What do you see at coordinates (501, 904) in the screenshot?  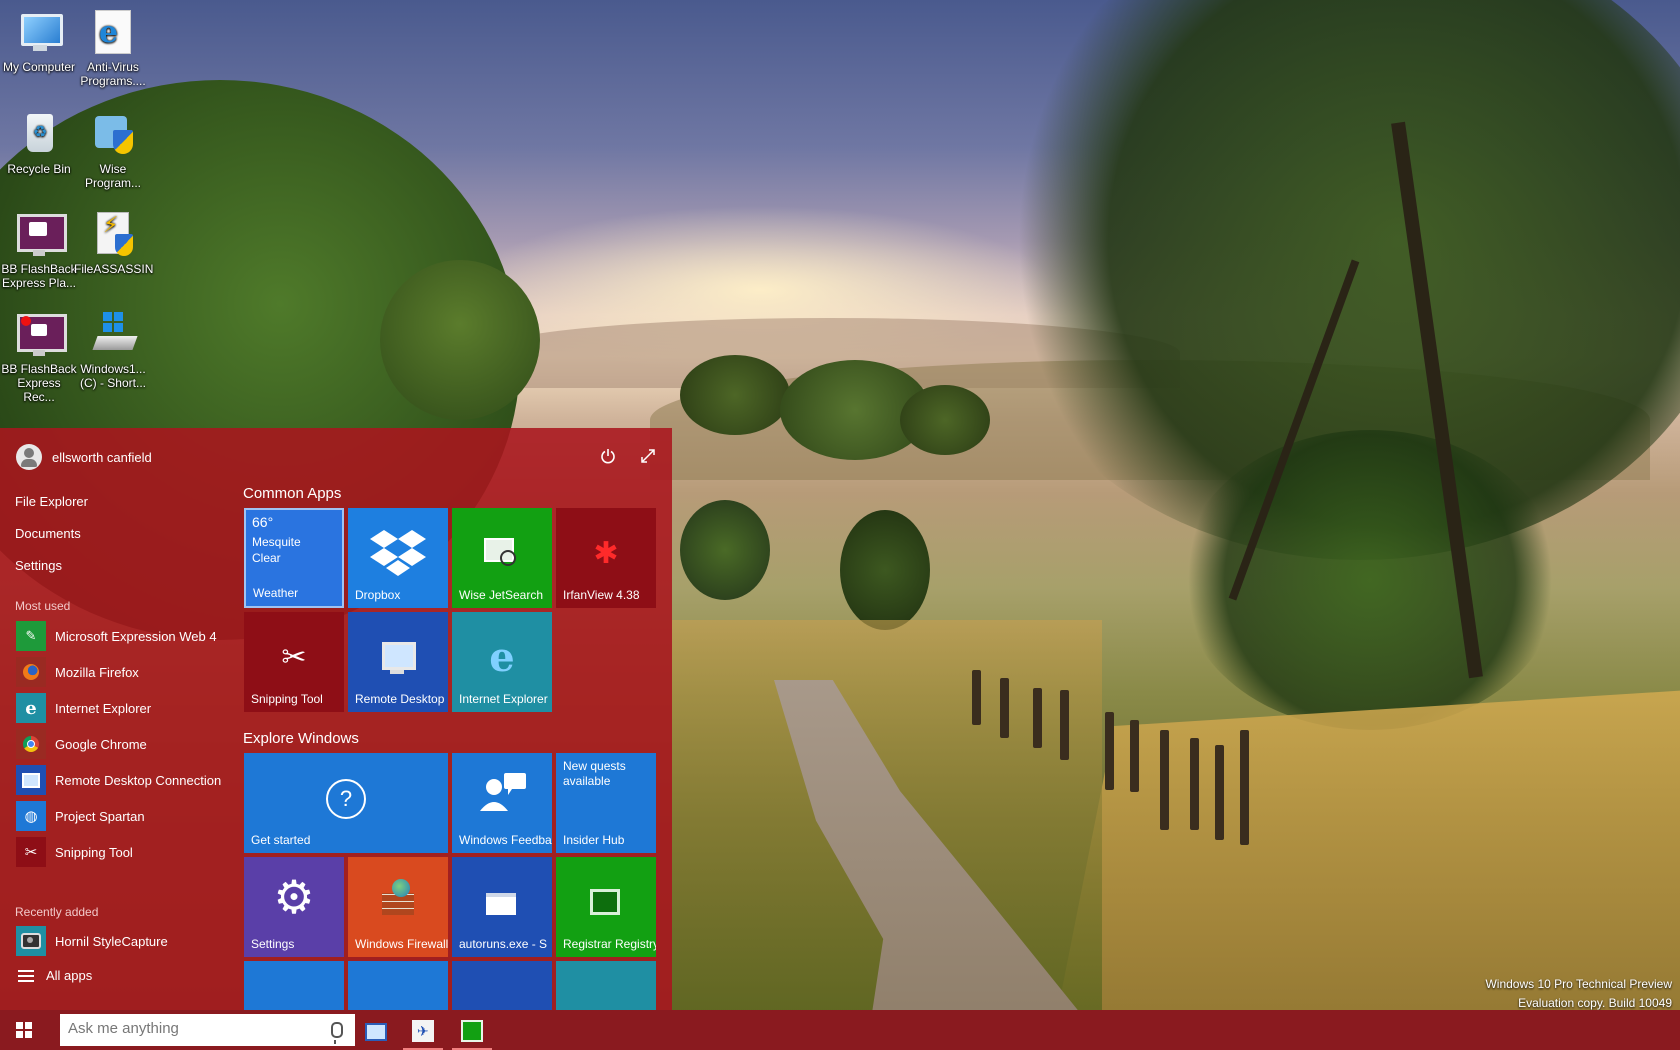 I see `autoruns-window-icon` at bounding box center [501, 904].